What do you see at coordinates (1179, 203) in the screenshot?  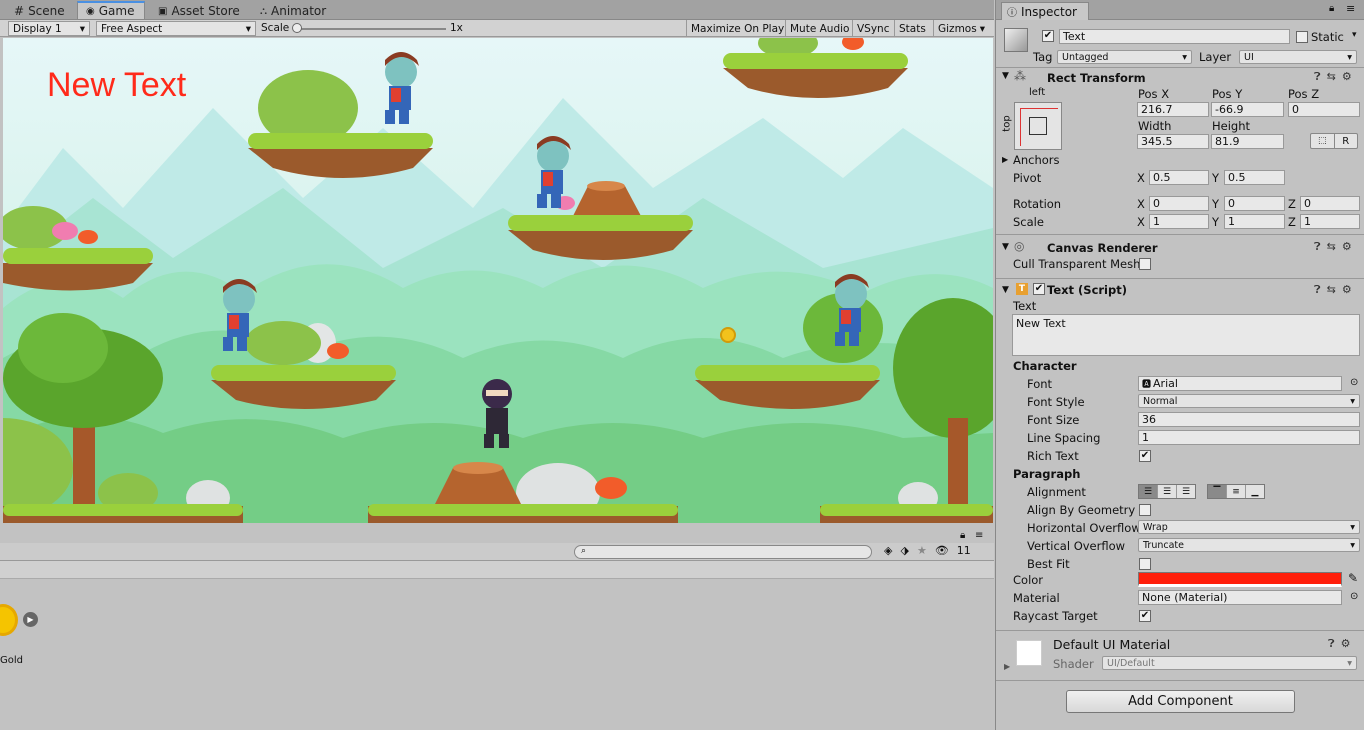 I see `rotation-x-field: 0` at bounding box center [1179, 203].